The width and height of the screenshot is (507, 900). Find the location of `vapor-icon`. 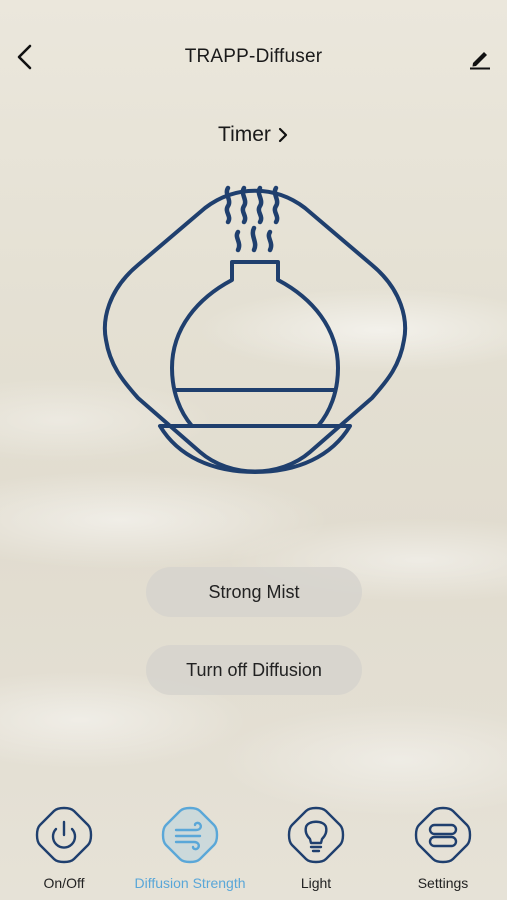

vapor-icon is located at coordinates (252, 219).